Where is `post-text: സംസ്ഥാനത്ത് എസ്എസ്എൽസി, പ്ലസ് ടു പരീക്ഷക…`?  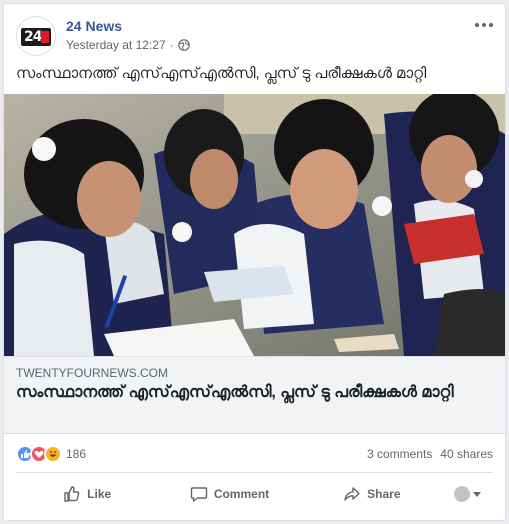
post-text: സംസ്ഥാനത്ത് എസ്എസ്എൽസി, പ്ലസ് ടു പരീക്ഷക… is located at coordinates (221, 73).